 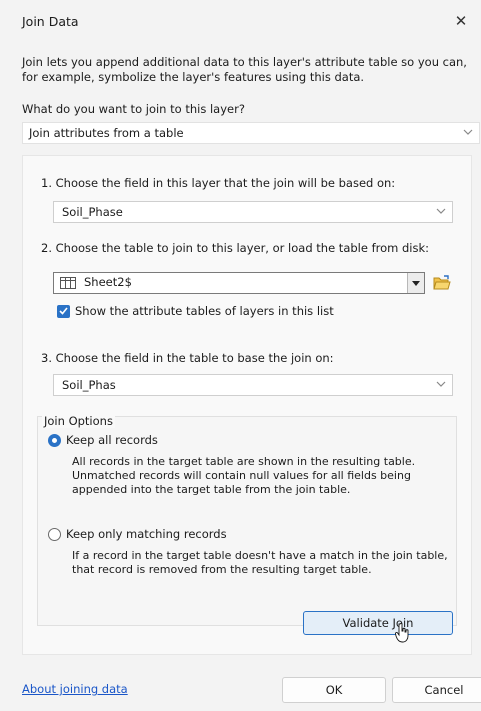 I want to click on dropdown-arrow-button, so click(x=415, y=283).